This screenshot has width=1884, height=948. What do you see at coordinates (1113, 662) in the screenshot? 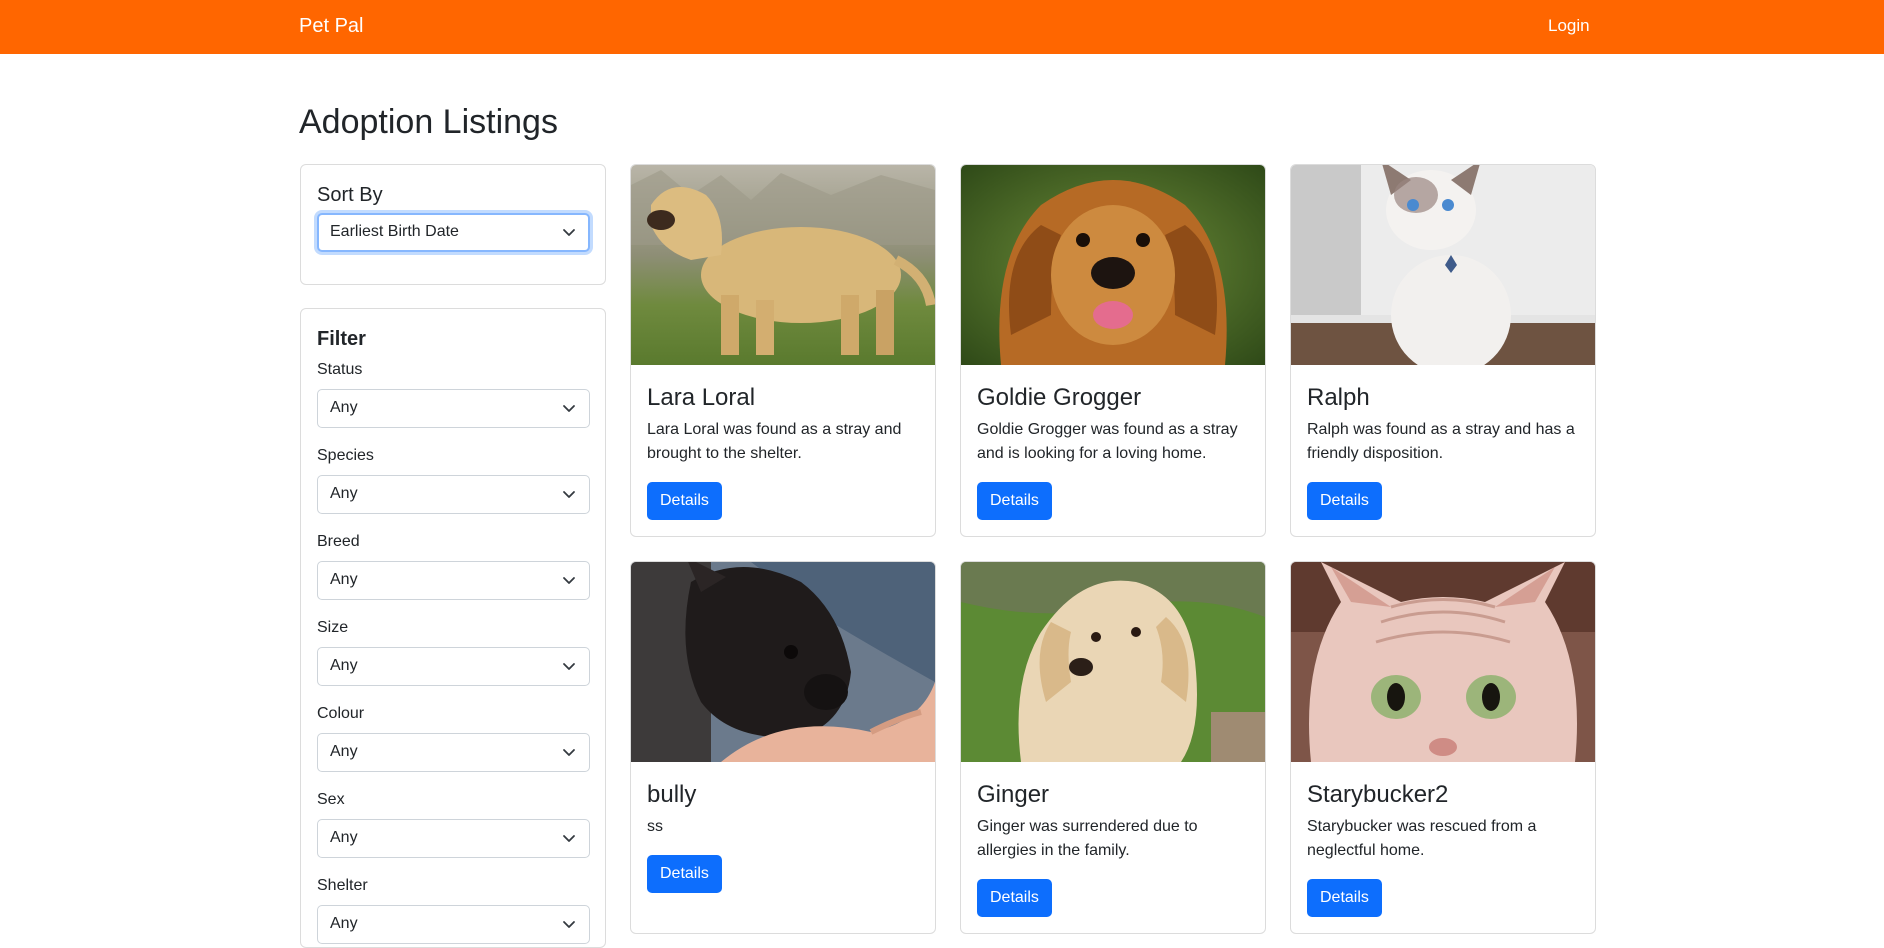
I see `golden-dog-on-grass-photo` at bounding box center [1113, 662].